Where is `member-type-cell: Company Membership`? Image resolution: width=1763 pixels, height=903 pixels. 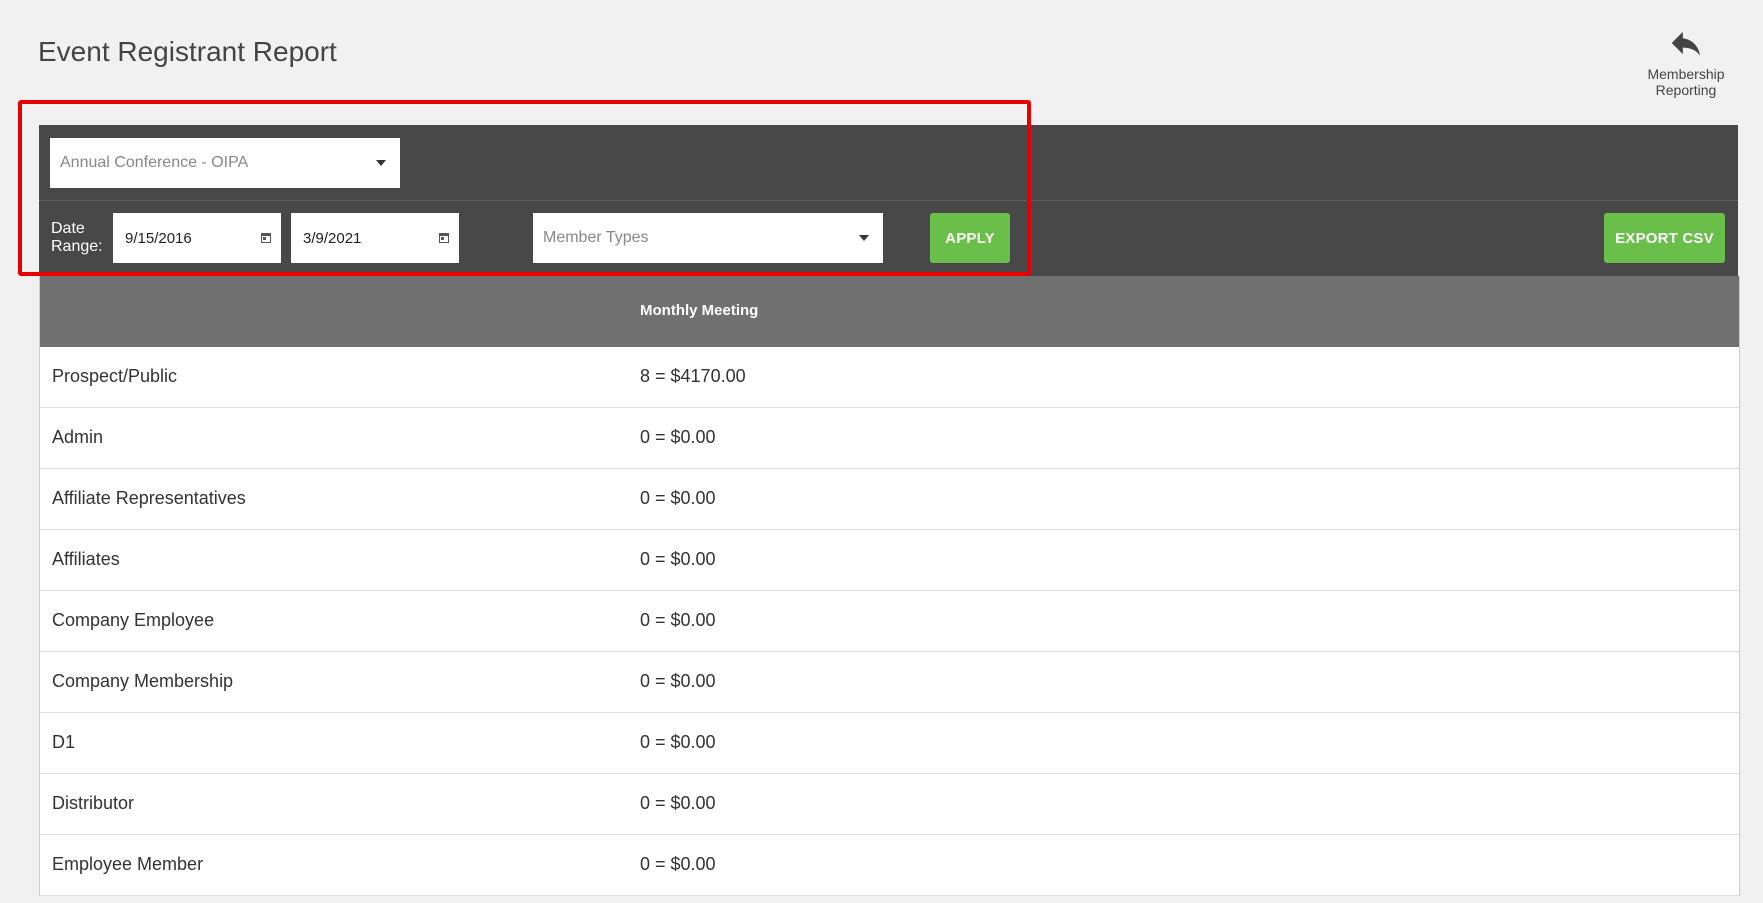 member-type-cell: Company Membership is located at coordinates (143, 681).